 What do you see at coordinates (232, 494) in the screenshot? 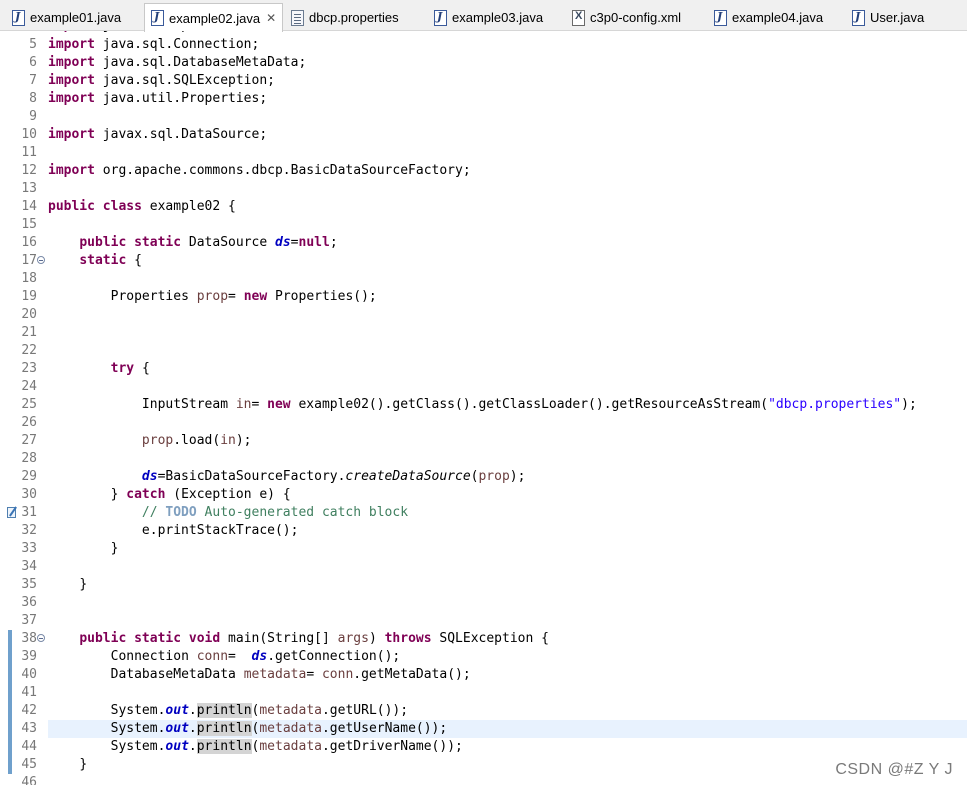
I see `code-token: (Exception e) {` at bounding box center [232, 494].